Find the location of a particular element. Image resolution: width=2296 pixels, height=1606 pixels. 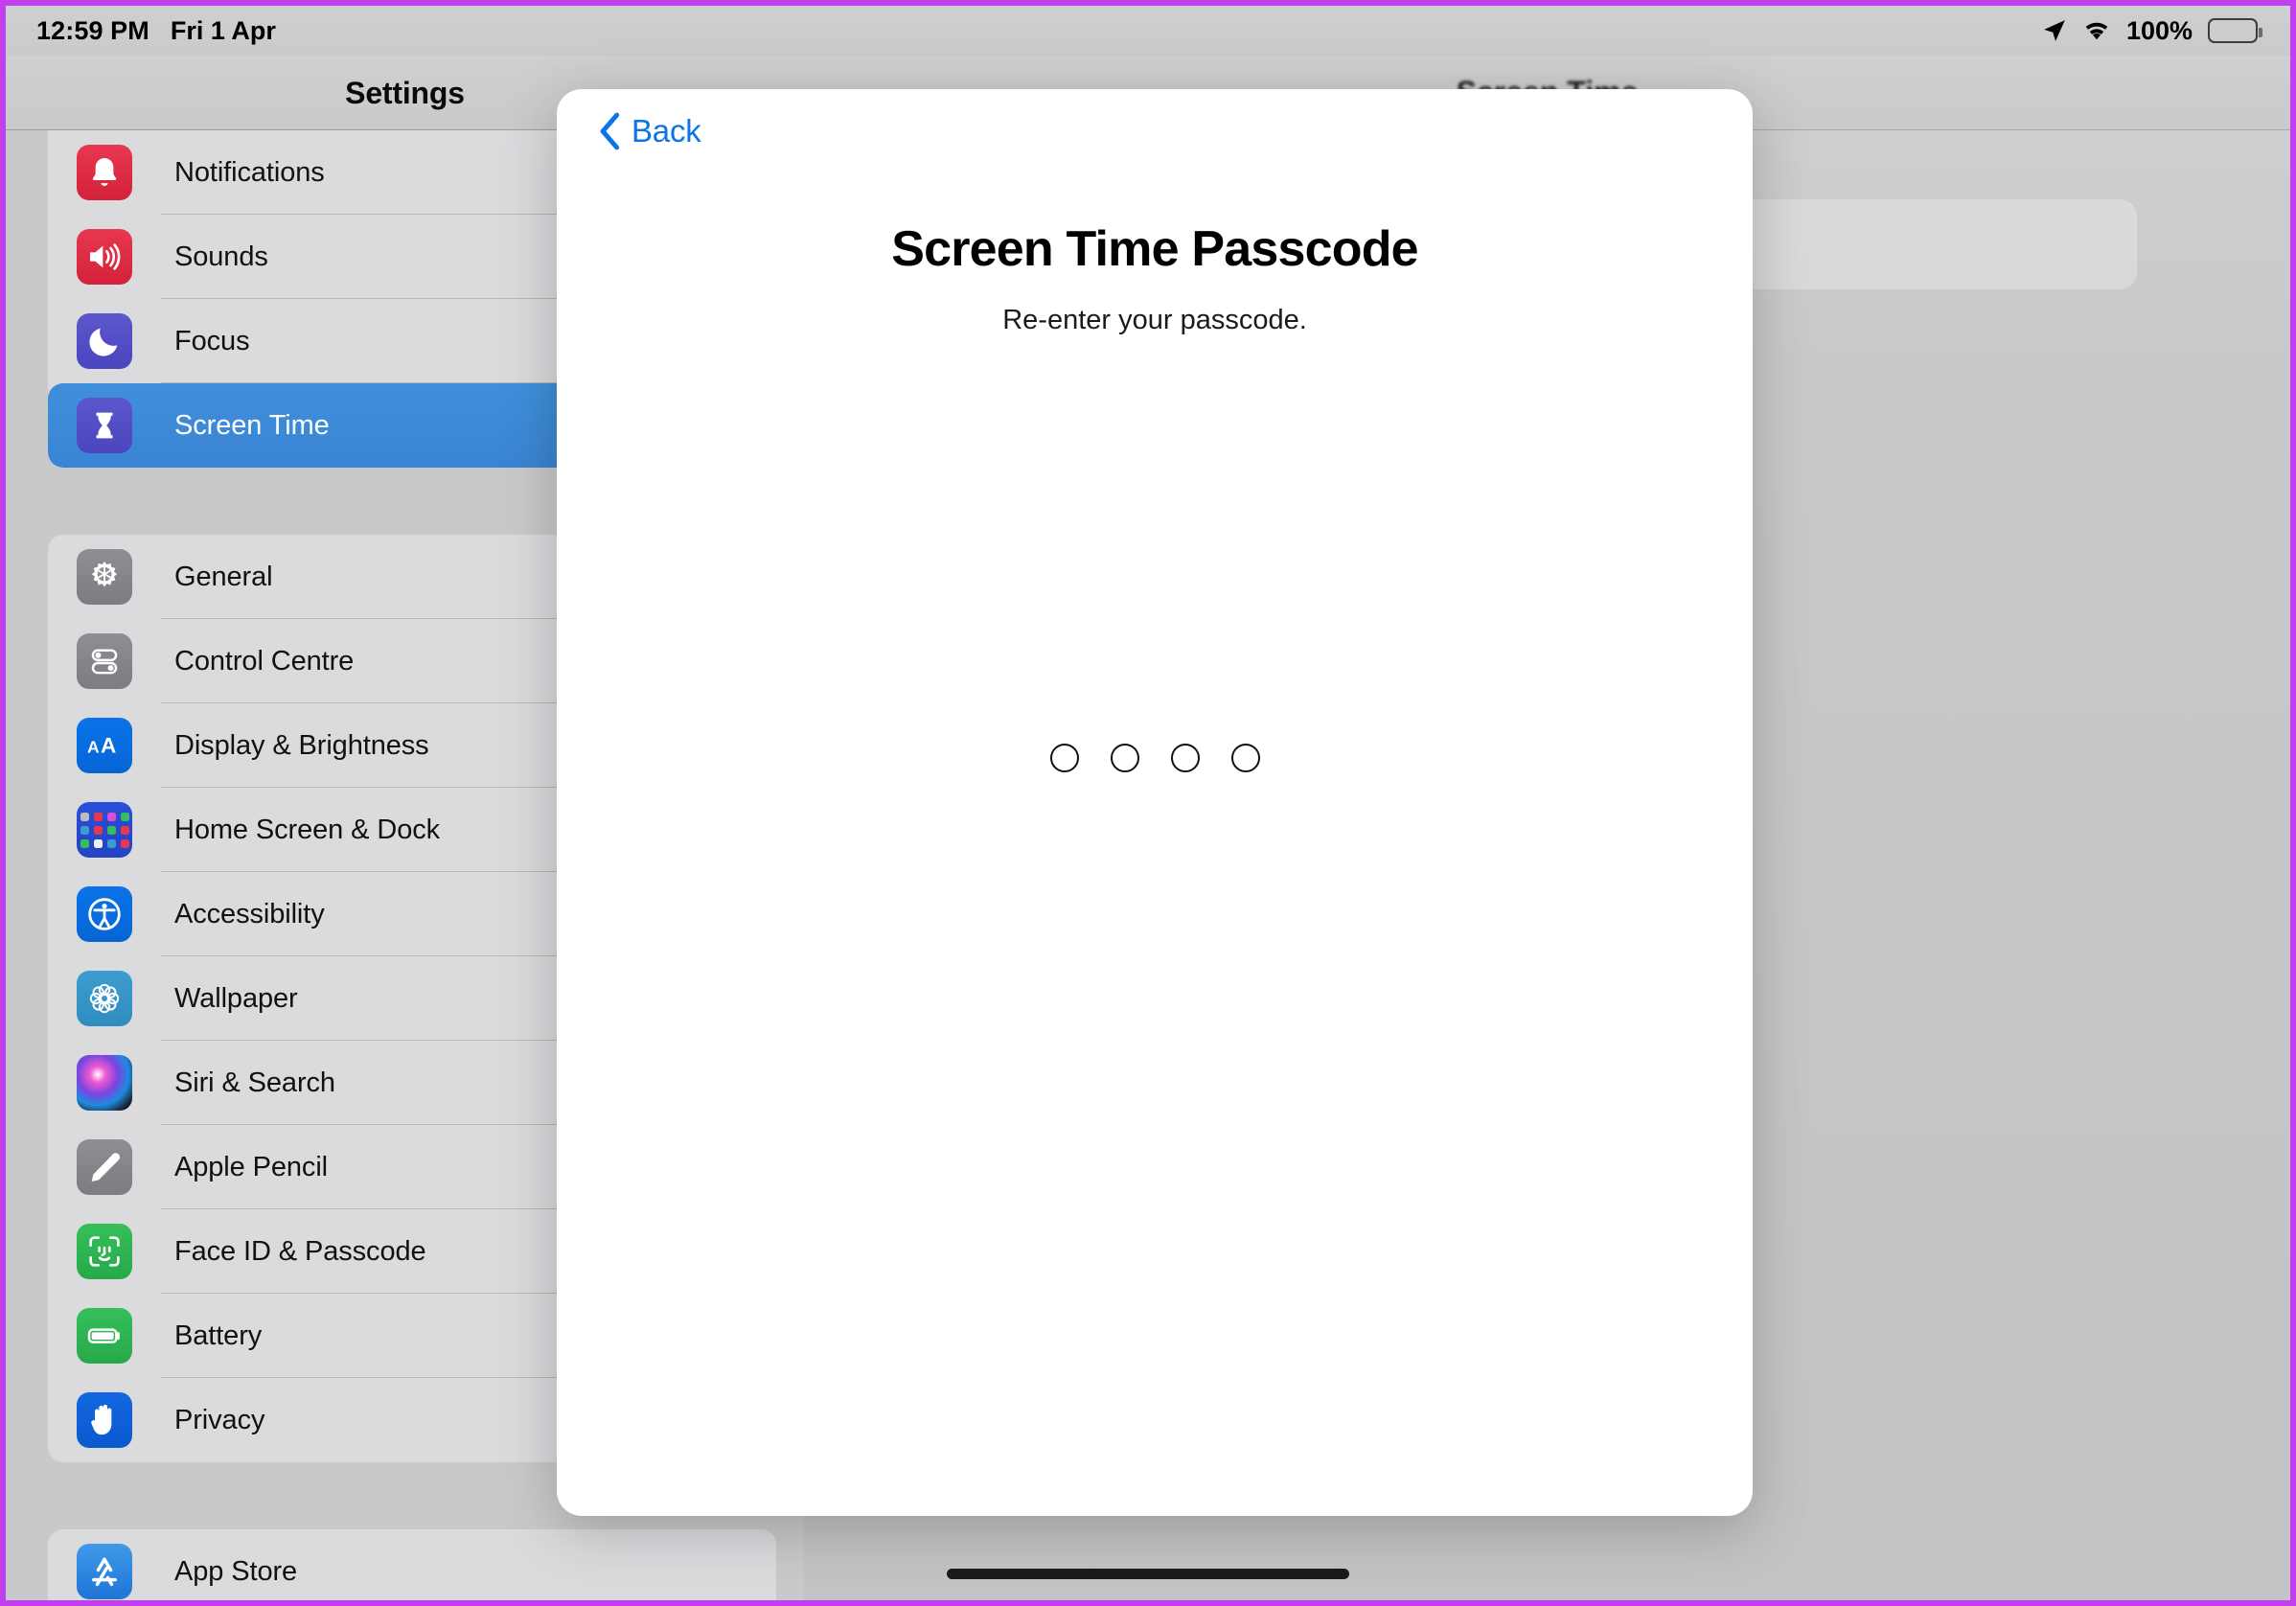

passcode-dots is located at coordinates (1155, 758).